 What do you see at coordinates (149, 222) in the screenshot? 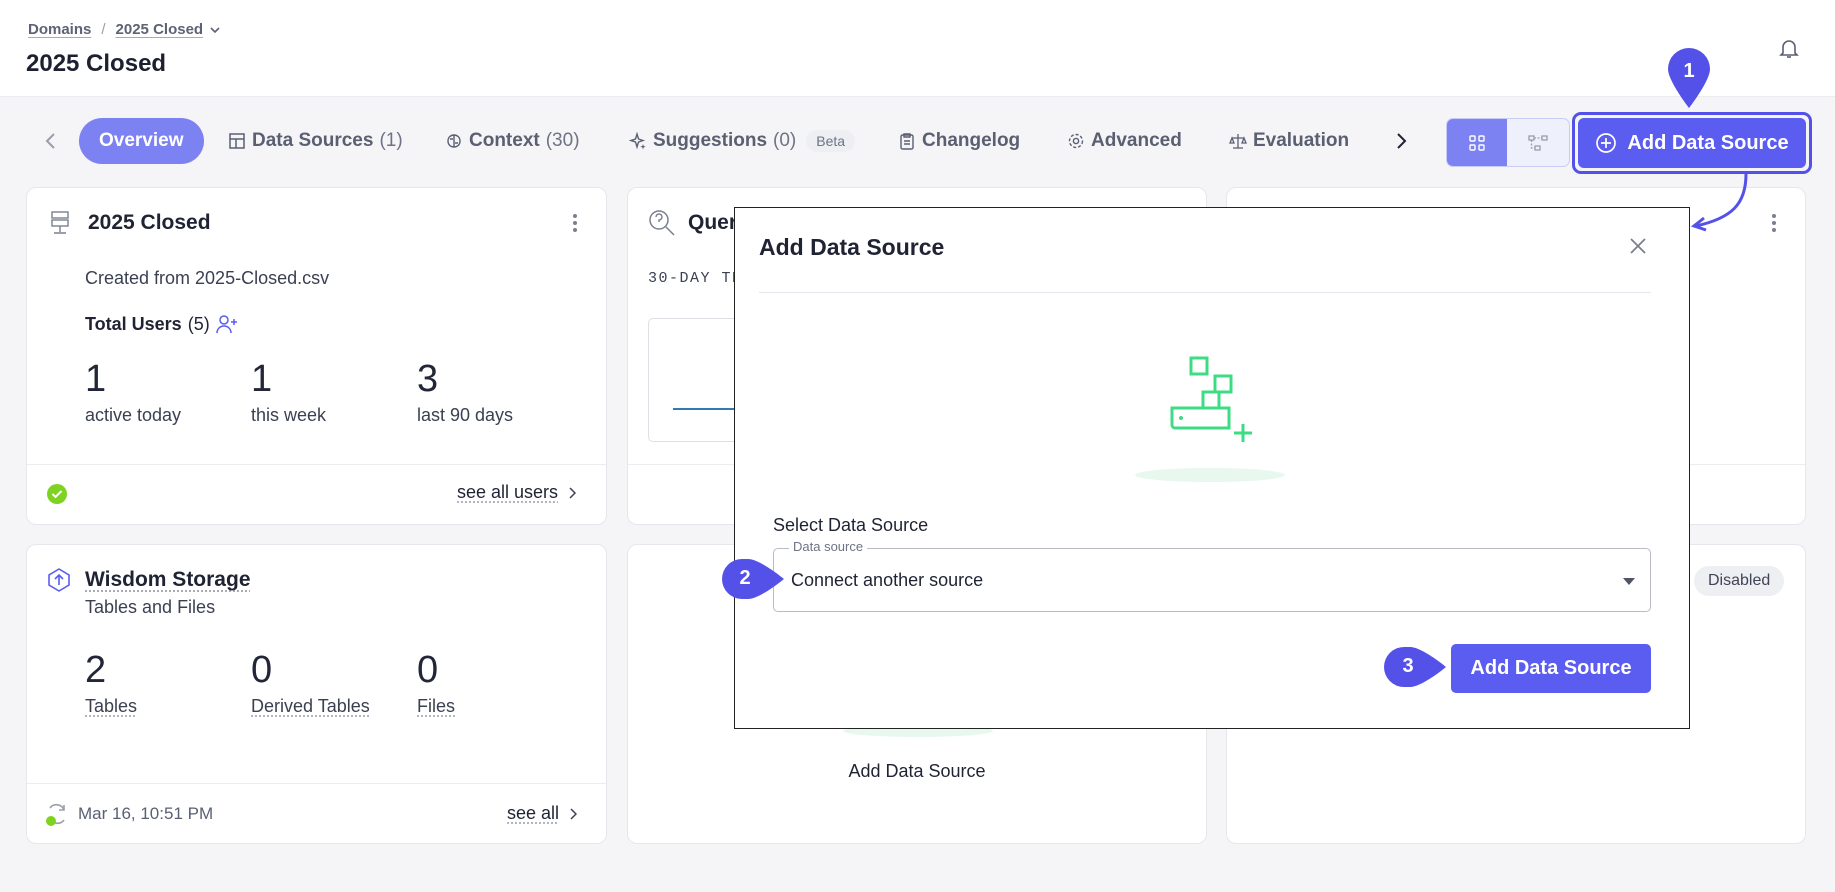
I see `domain-card-title: 2025 Closed` at bounding box center [149, 222].